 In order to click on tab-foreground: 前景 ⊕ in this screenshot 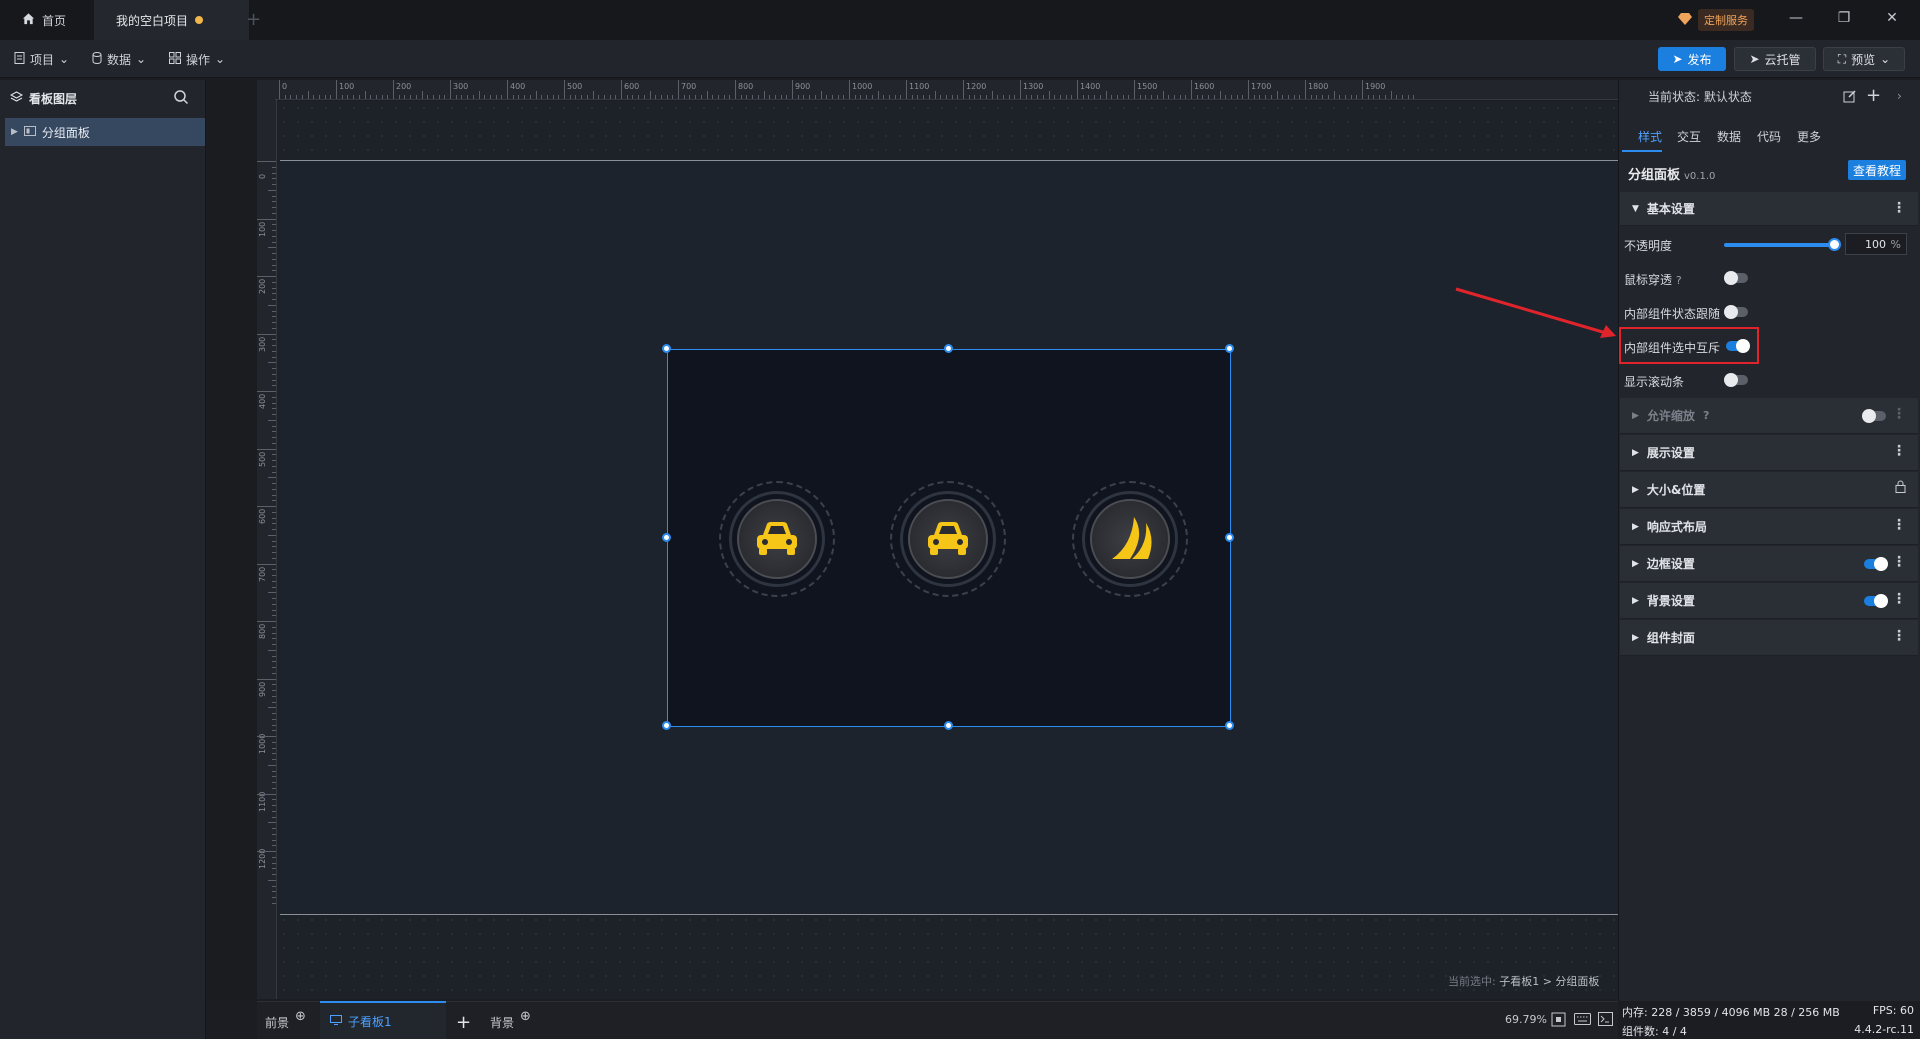, I will do `click(285, 1020)`.